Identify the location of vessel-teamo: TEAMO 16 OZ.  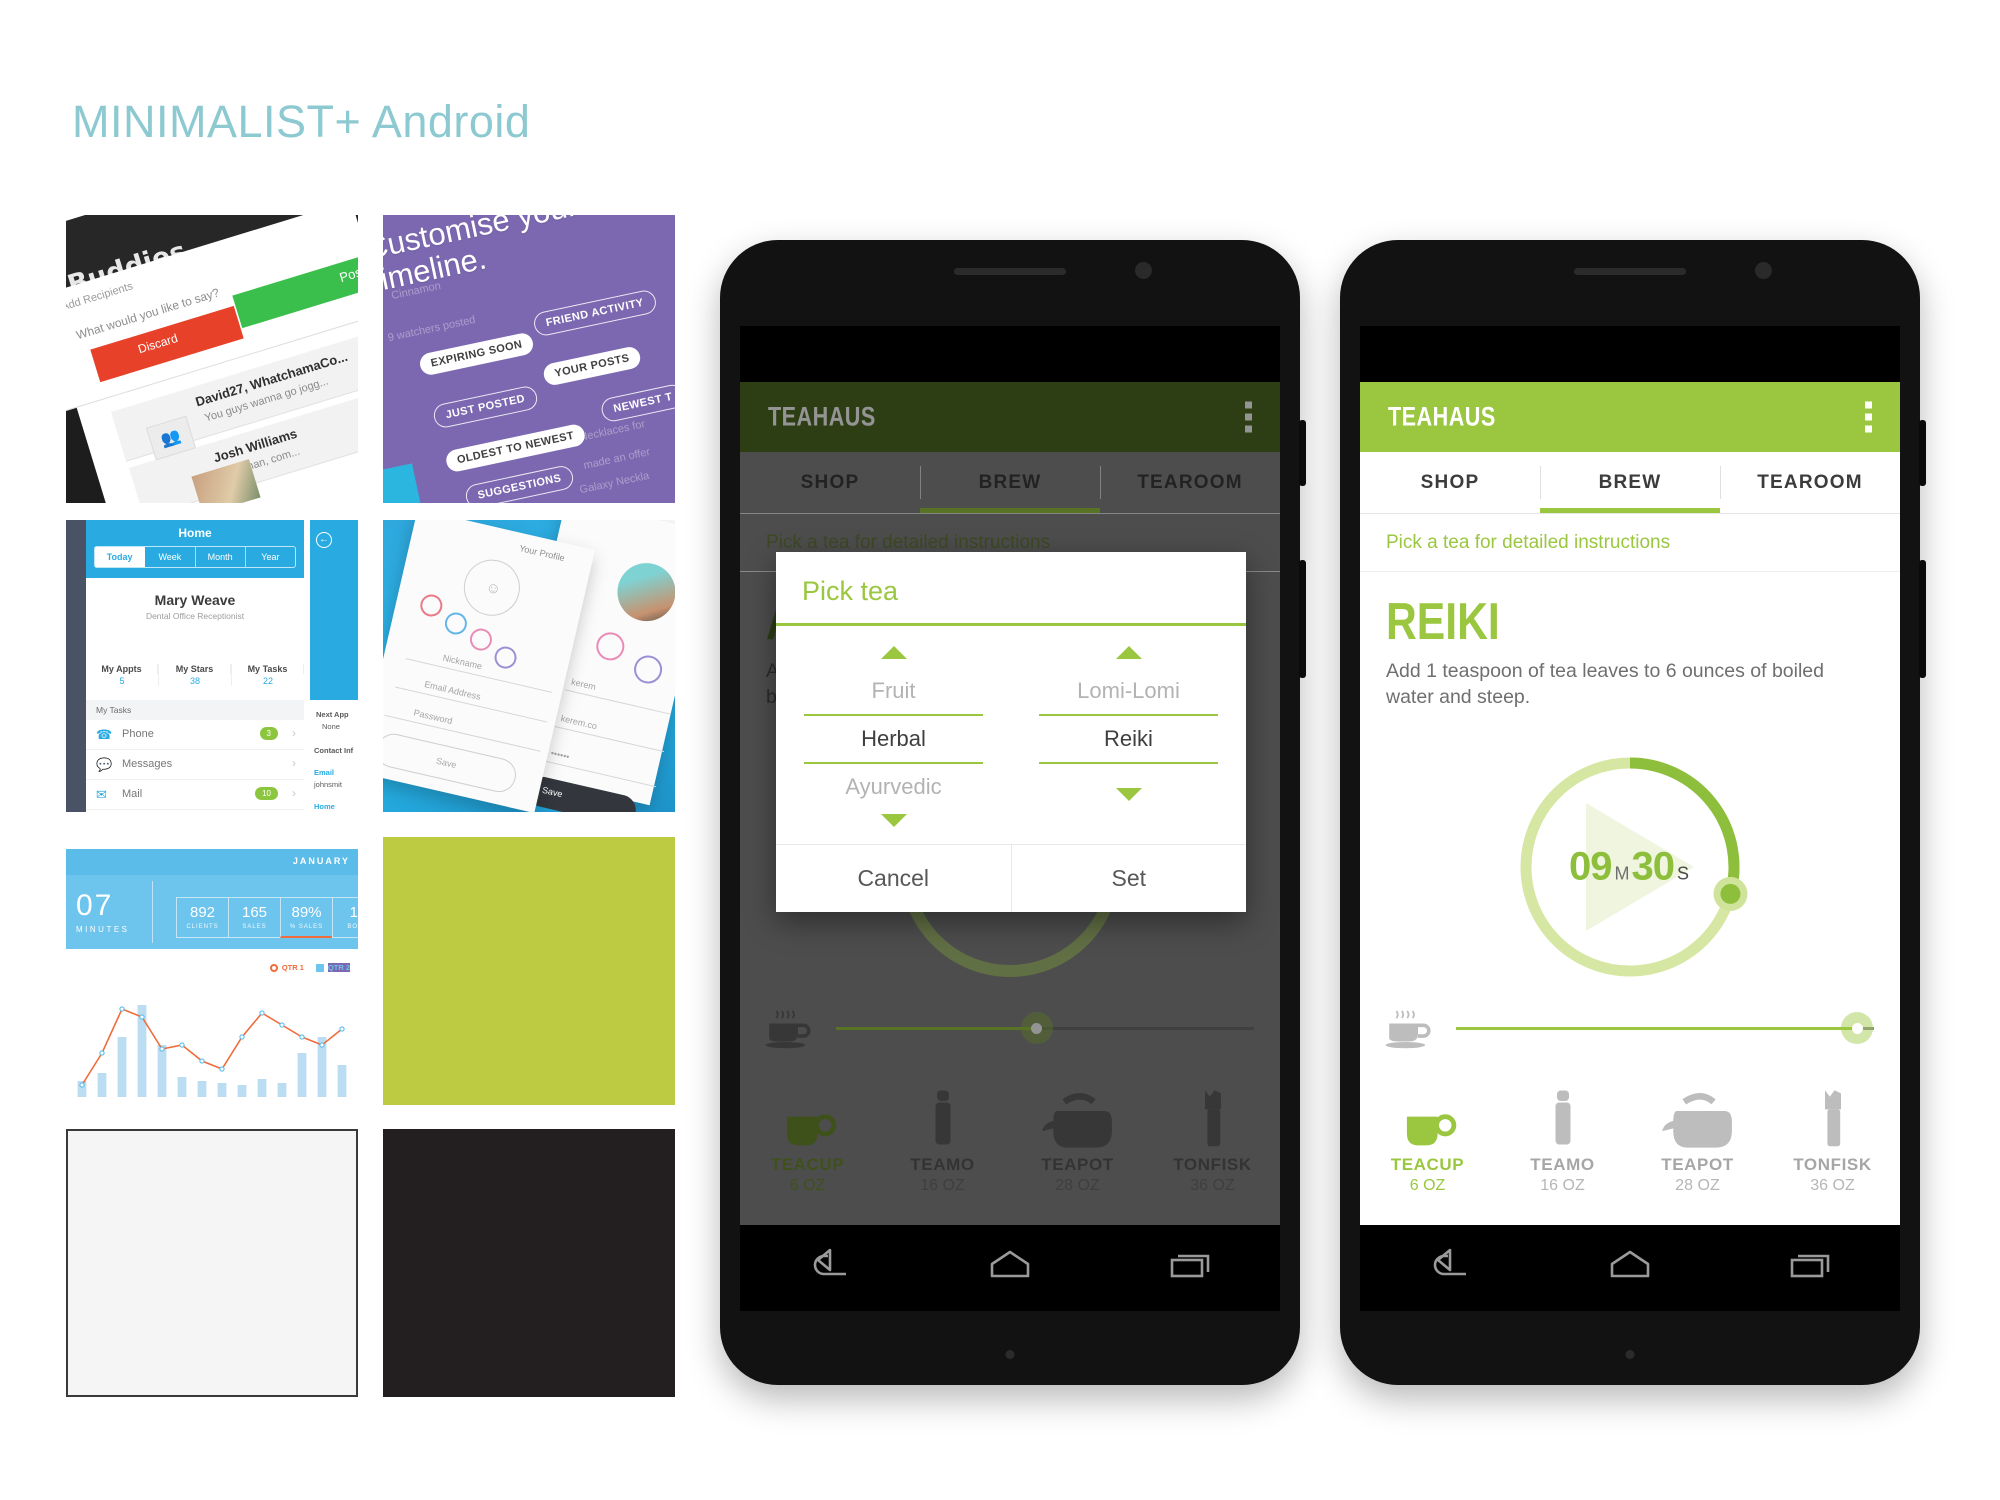
(1562, 1149).